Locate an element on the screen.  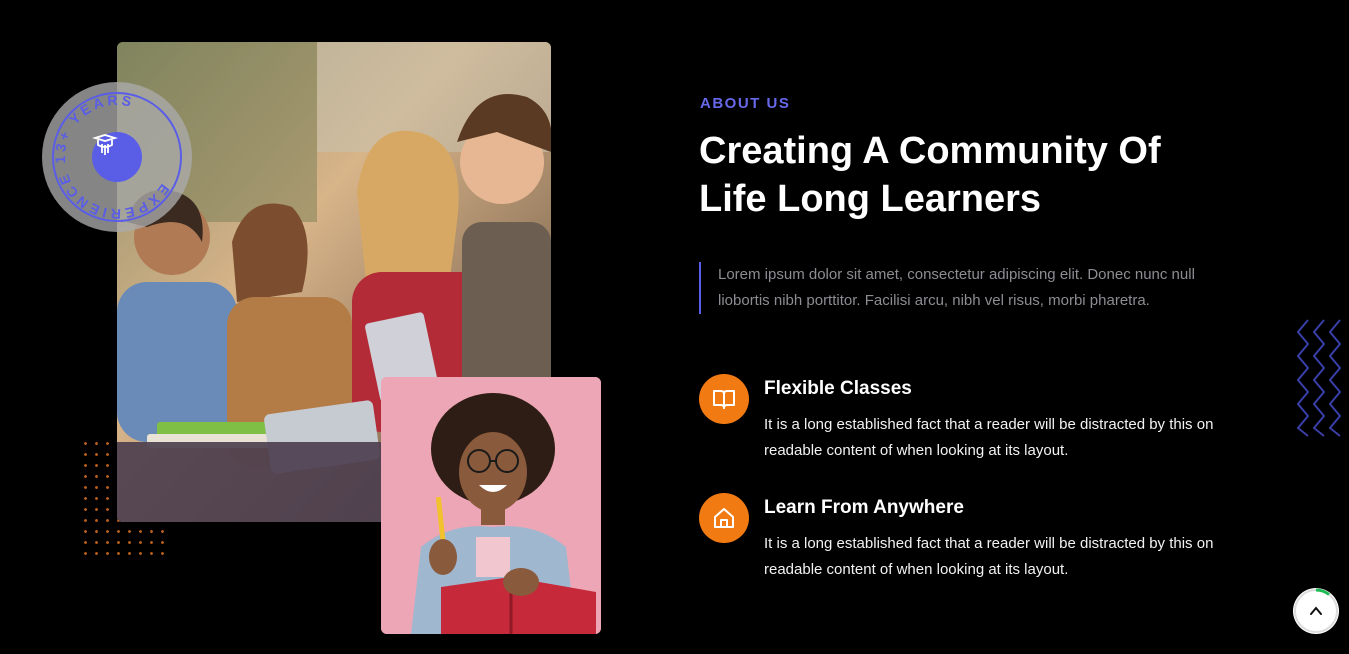
feature-title: Flexible Classes is located at coordinates (838, 388).